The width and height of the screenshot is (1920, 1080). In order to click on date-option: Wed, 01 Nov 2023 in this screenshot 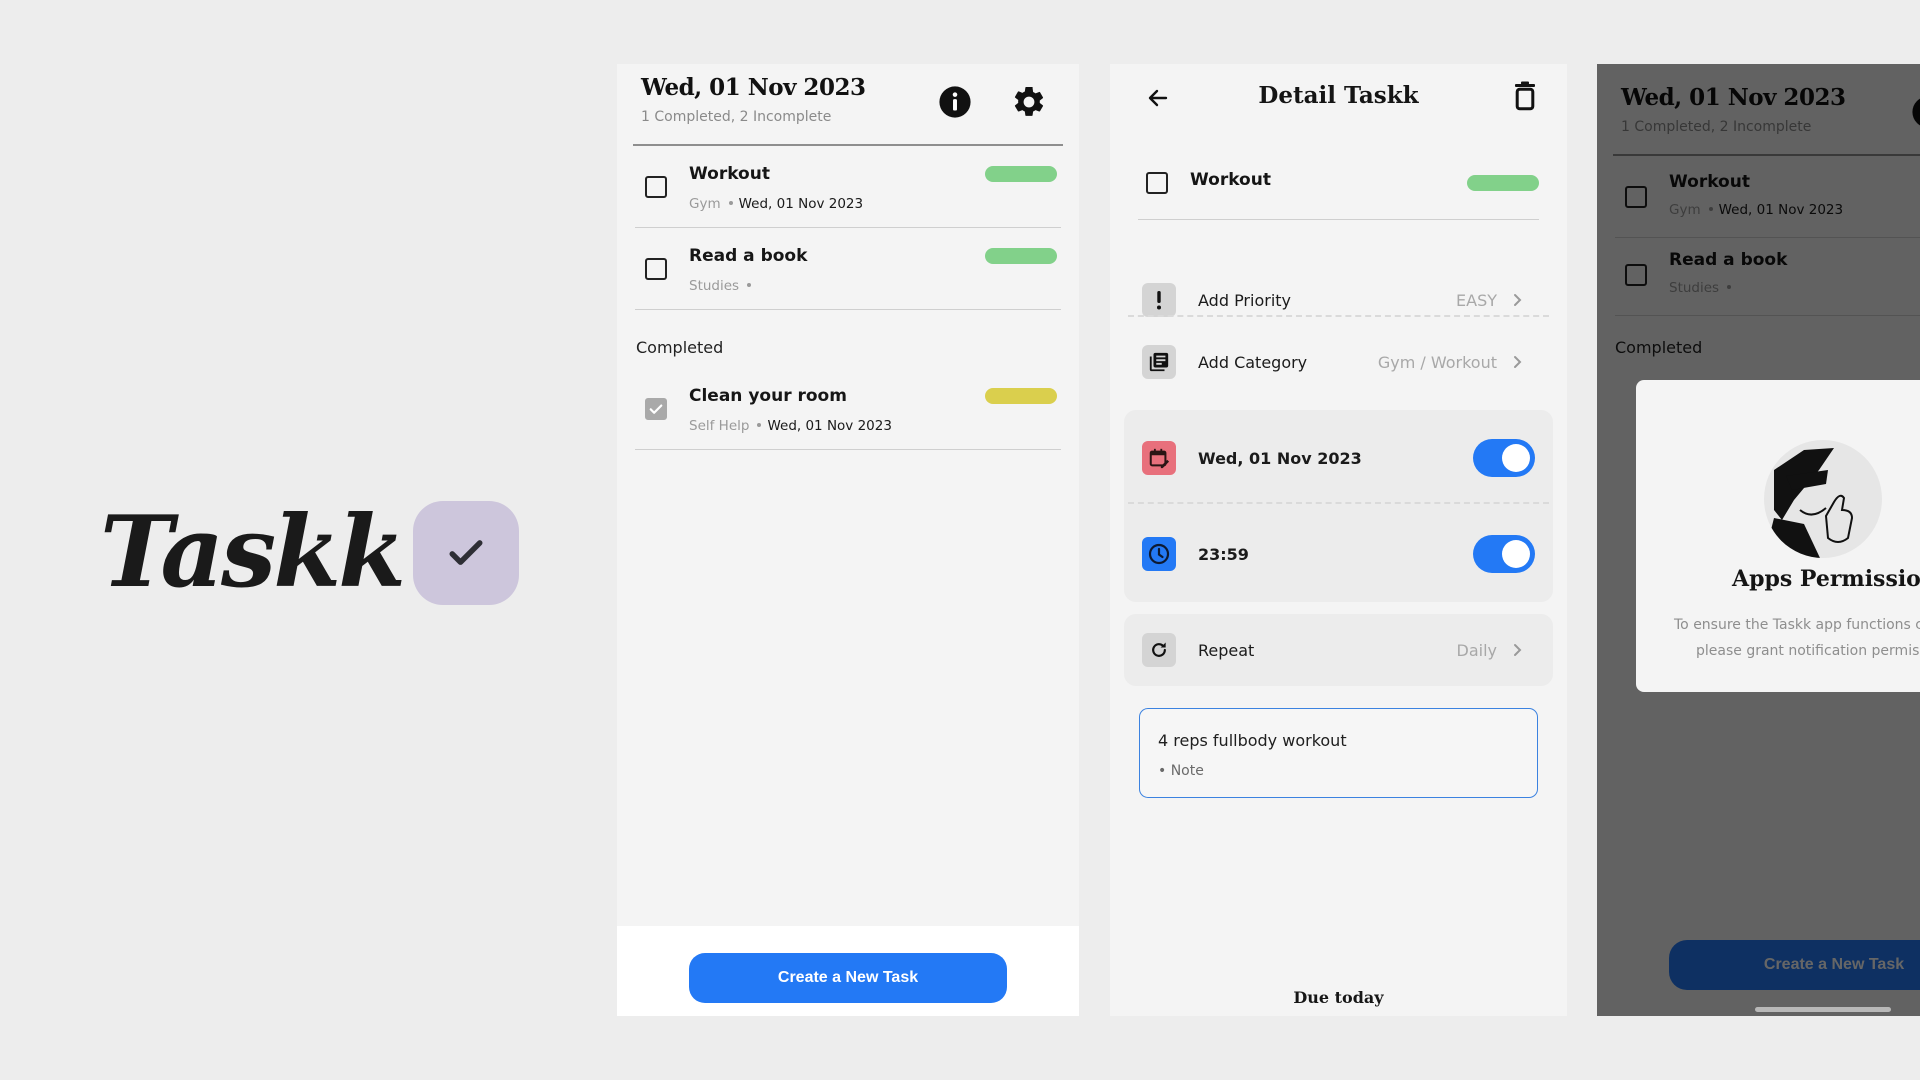, I will do `click(1338, 458)`.